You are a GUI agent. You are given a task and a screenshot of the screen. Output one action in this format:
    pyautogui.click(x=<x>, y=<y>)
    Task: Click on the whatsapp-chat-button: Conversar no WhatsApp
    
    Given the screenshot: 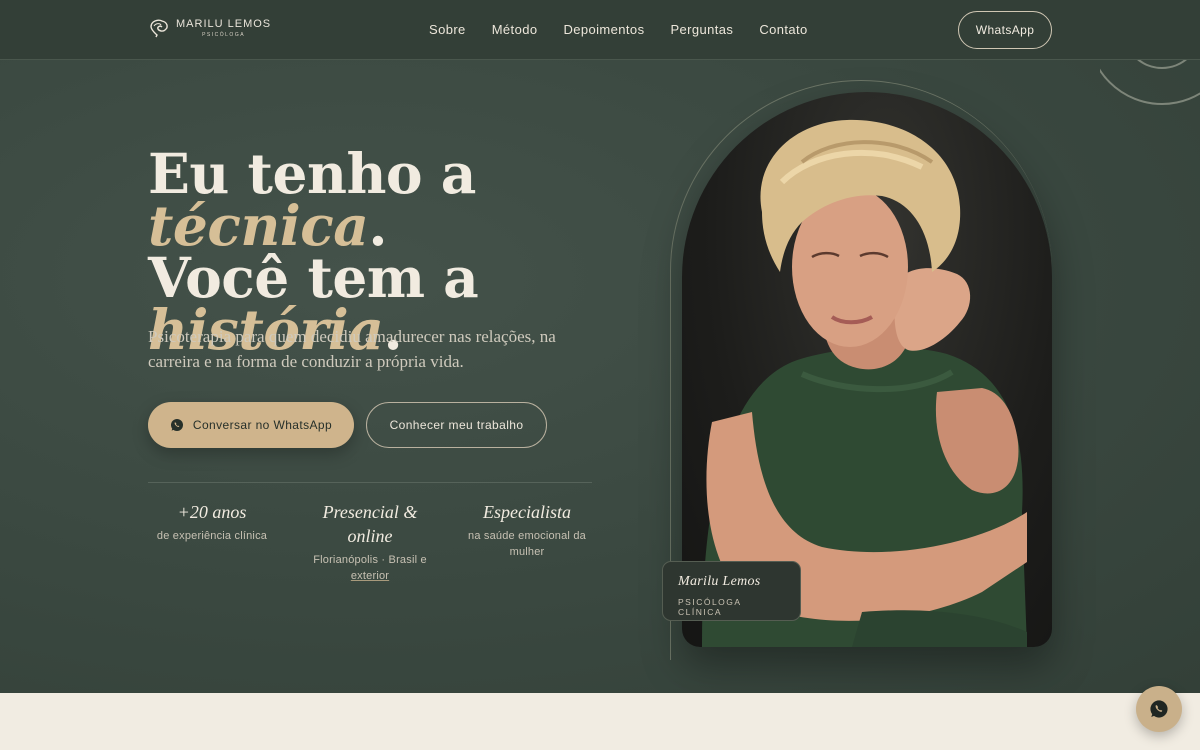 What is the action you would take?
    pyautogui.click(x=251, y=425)
    